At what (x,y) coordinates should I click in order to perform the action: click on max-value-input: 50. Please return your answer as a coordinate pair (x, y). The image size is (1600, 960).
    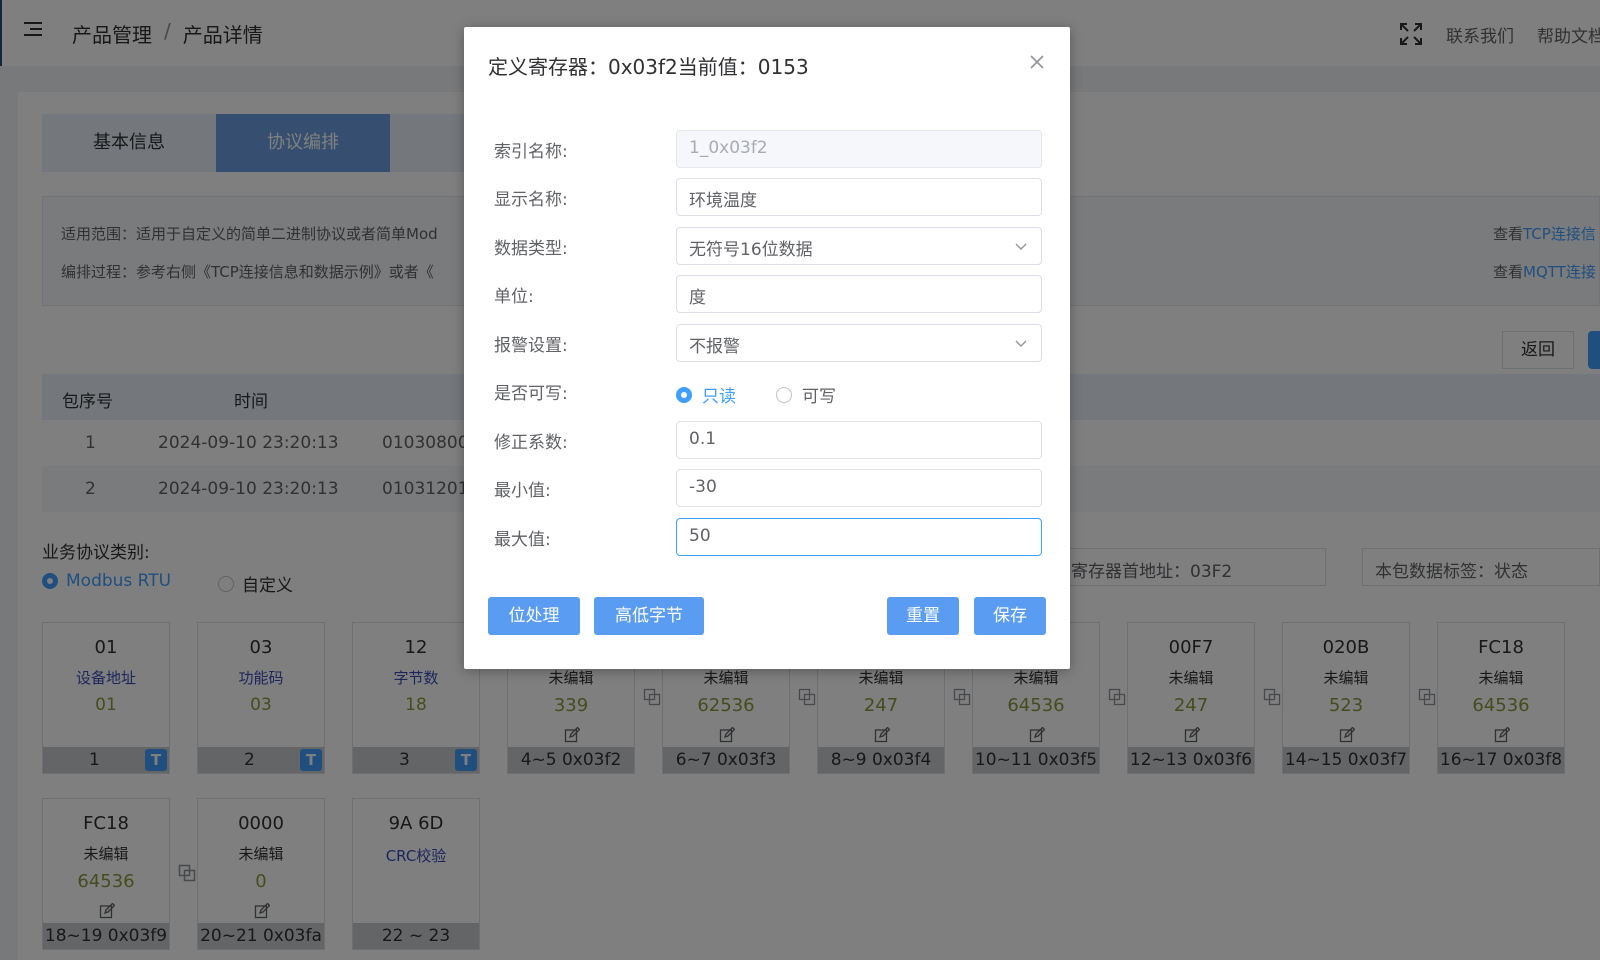
    Looking at the image, I should click on (859, 537).